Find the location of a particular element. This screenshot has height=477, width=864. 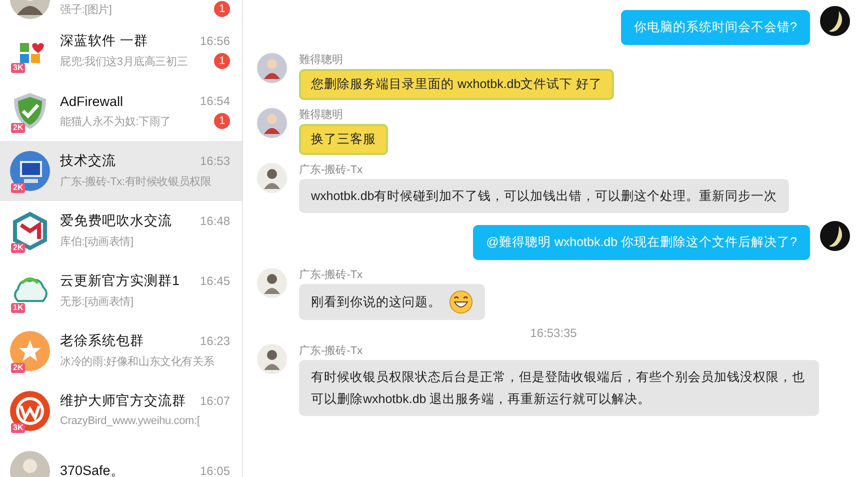

conversation-time: 16:05 is located at coordinates (215, 470).